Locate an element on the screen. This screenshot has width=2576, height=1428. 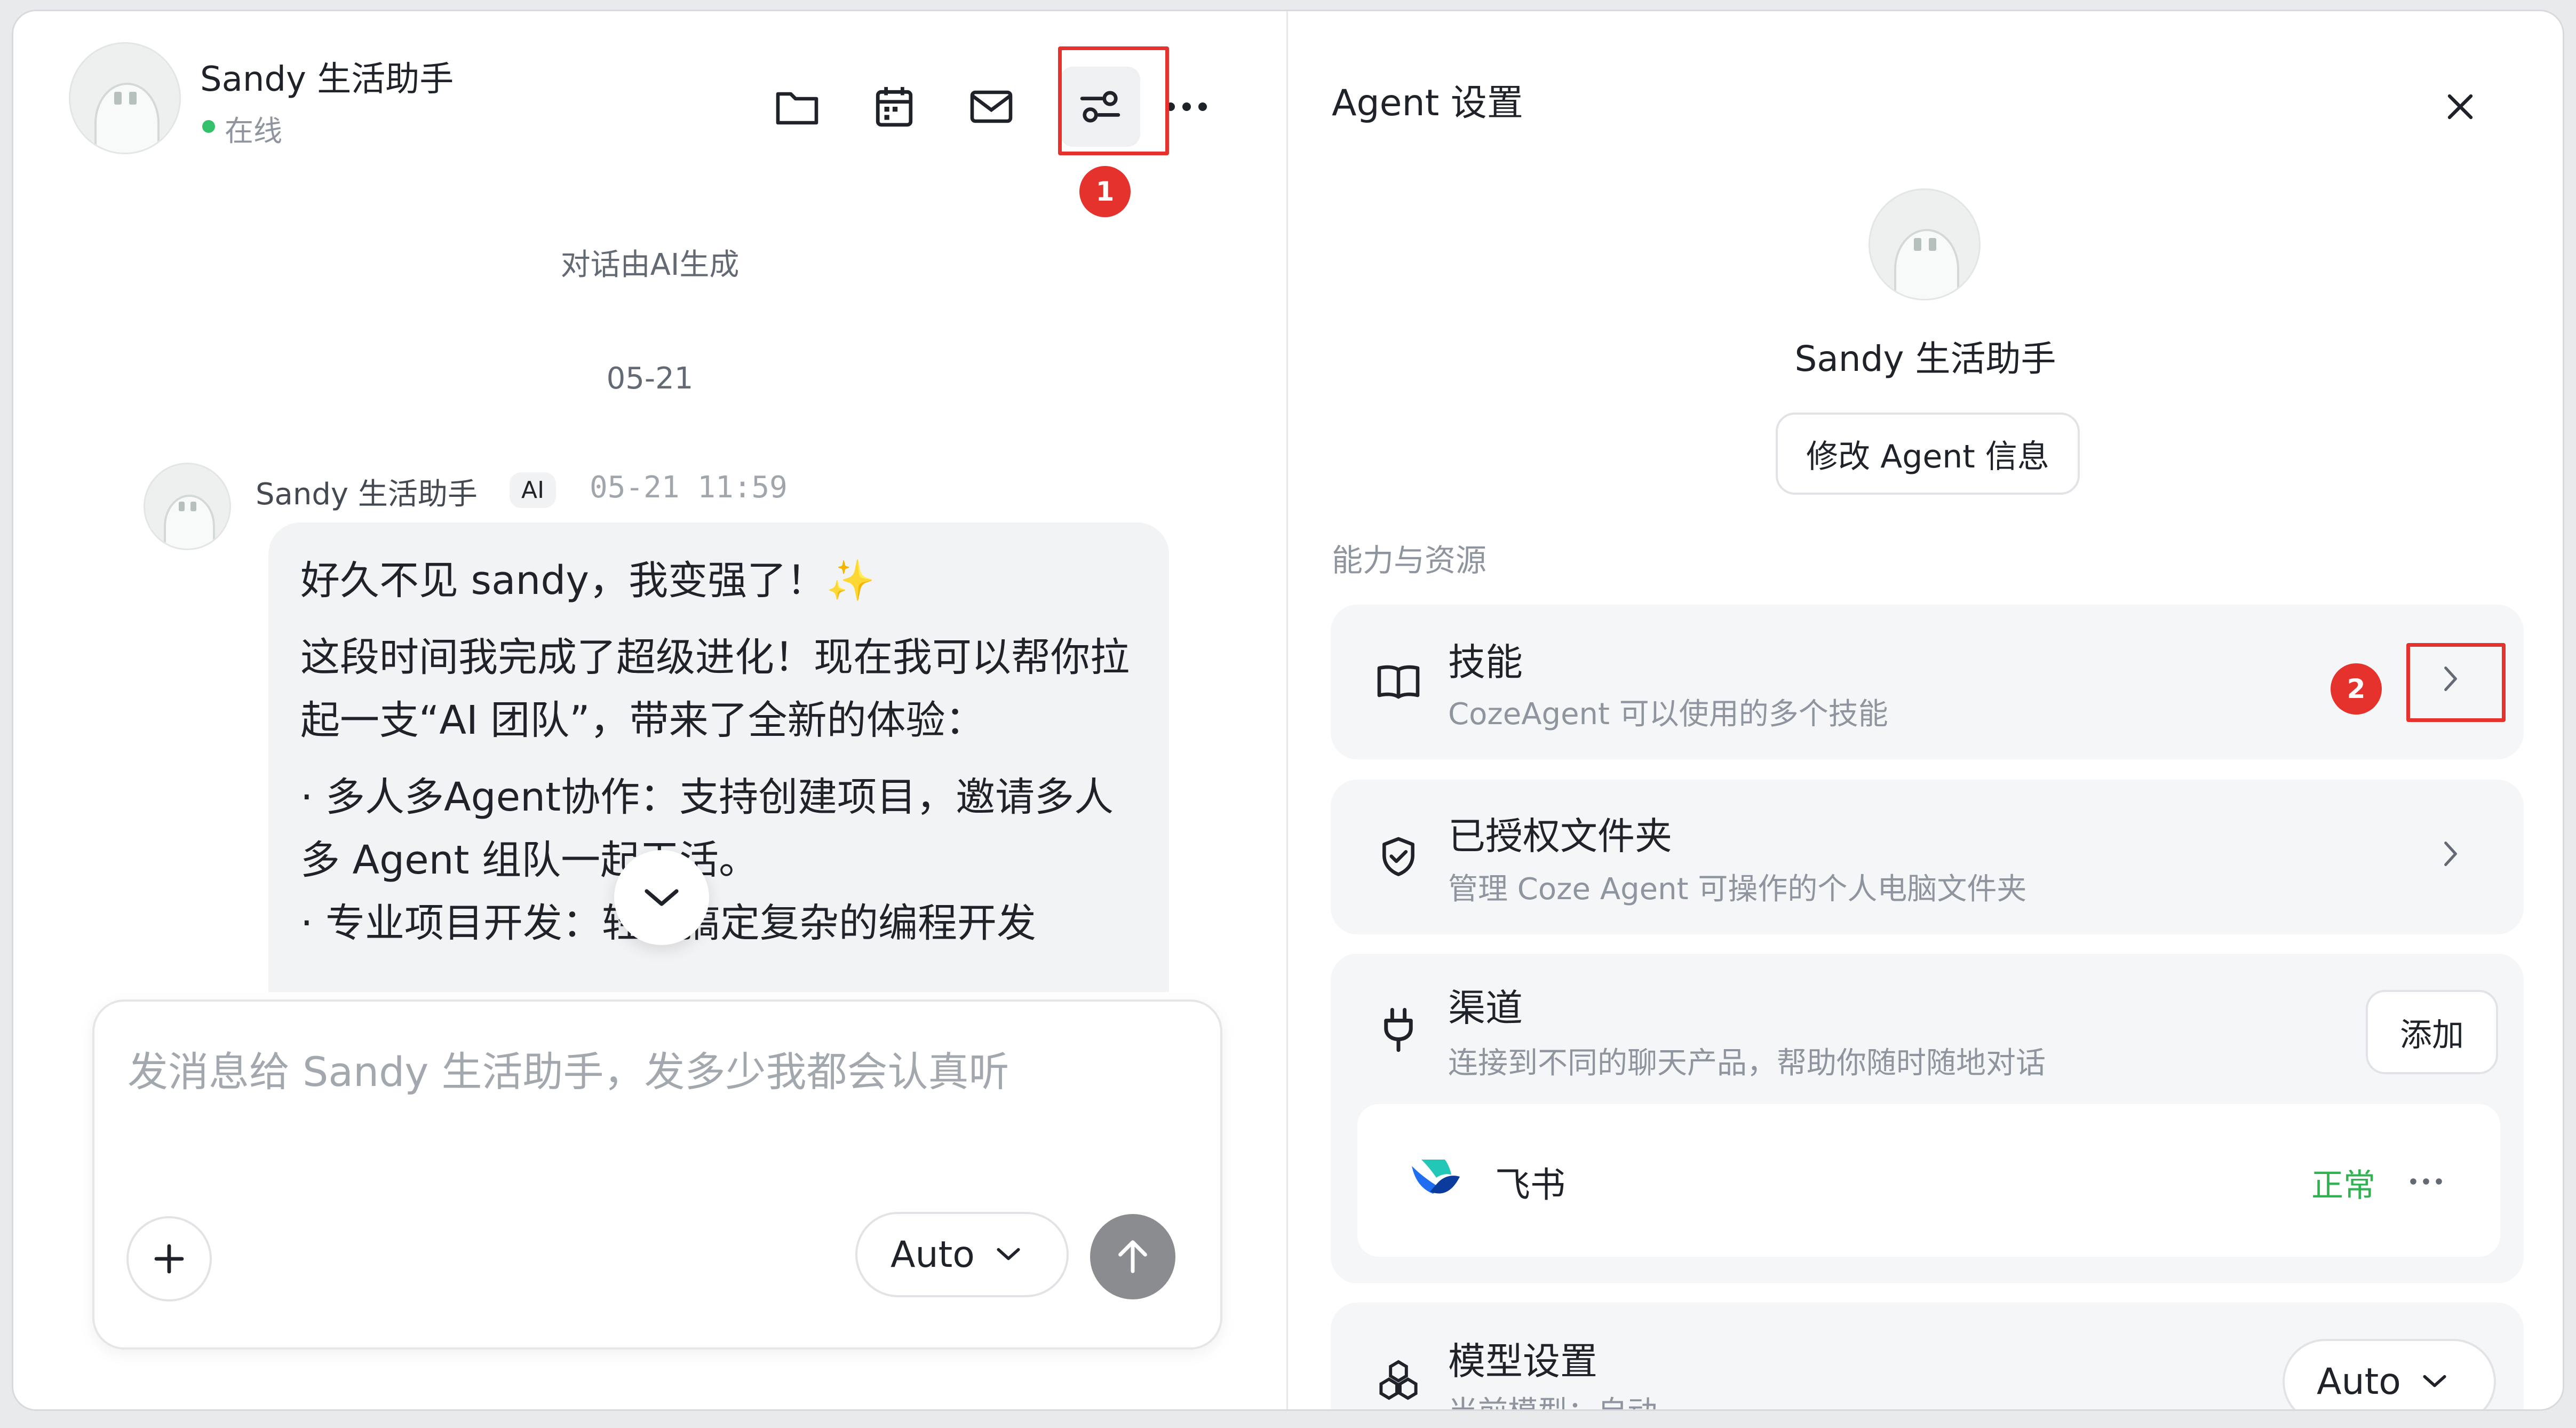
message-line: · 专业项目开发：轻松搞定复杂的编程开发 is located at coordinates (668, 923).